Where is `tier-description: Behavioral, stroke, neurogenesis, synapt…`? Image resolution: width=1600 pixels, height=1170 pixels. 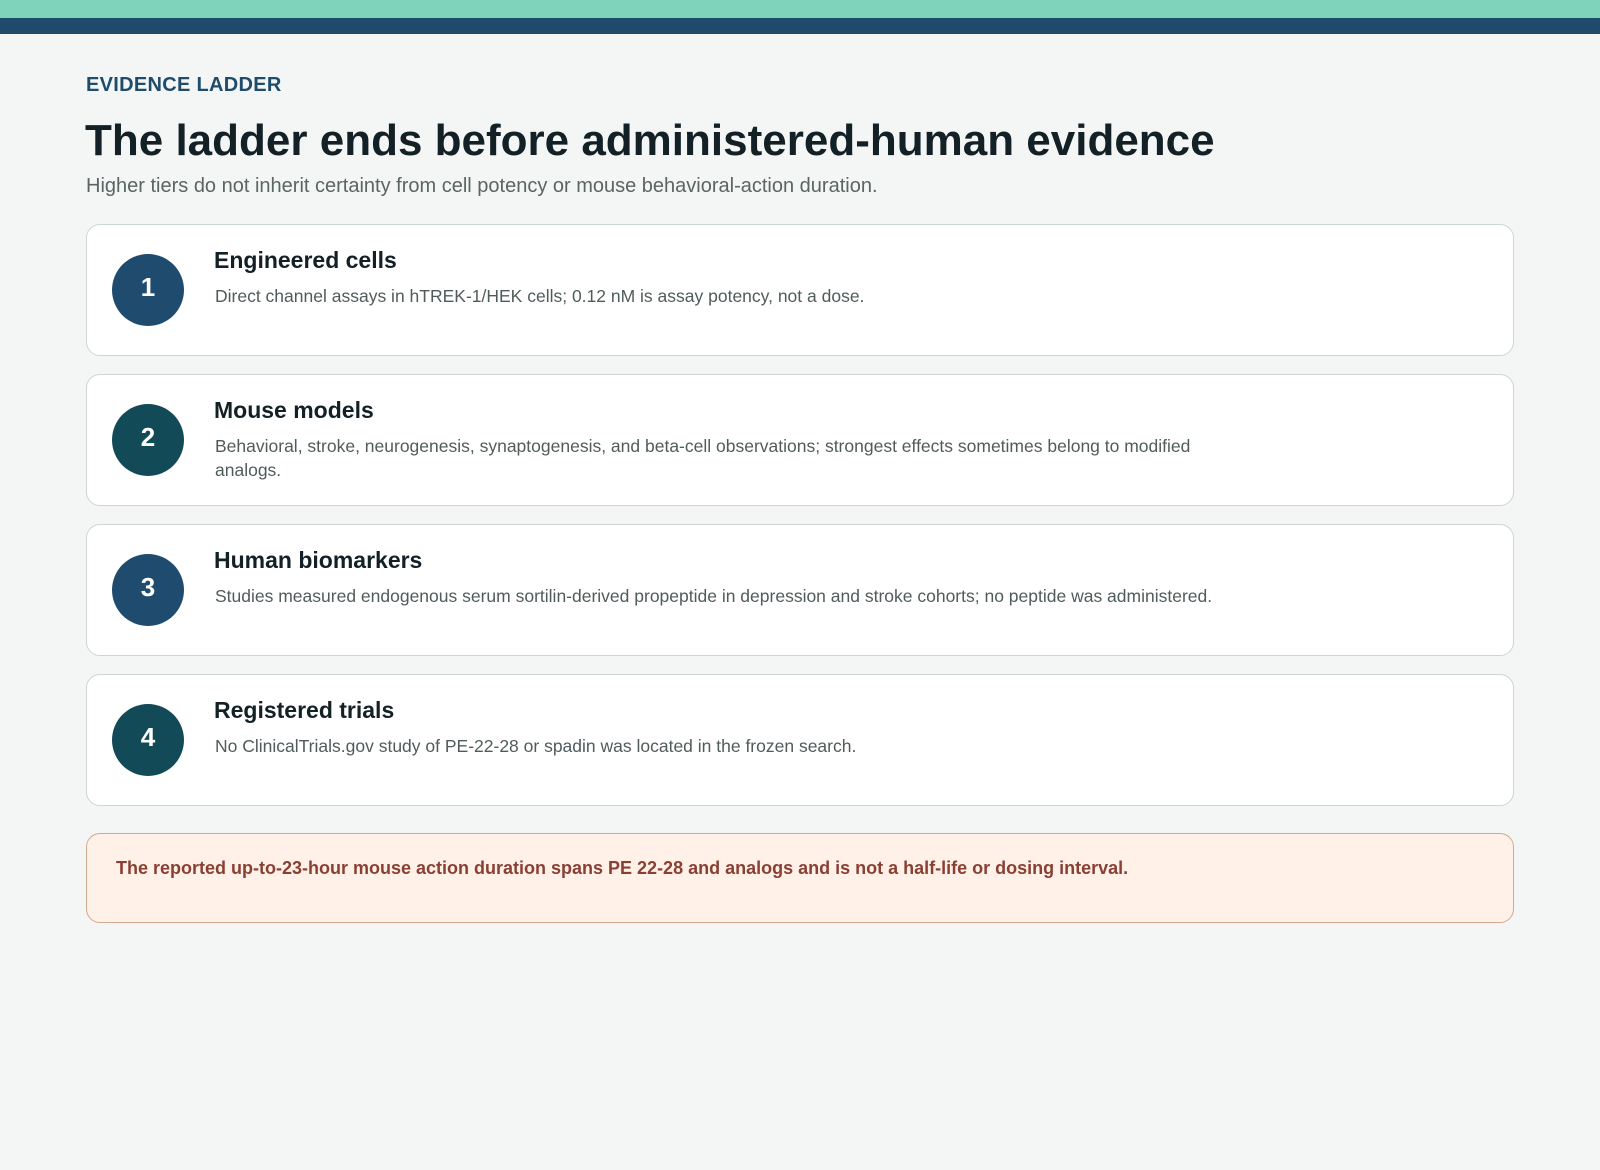 tier-description: Behavioral, stroke, neurogenesis, synapt… is located at coordinates (703, 458).